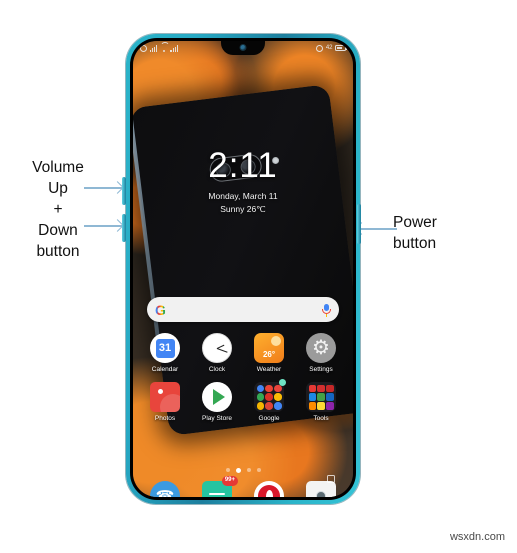 This screenshot has height=553, width=517. I want to click on phone-icon: ☎, so click(165, 489).